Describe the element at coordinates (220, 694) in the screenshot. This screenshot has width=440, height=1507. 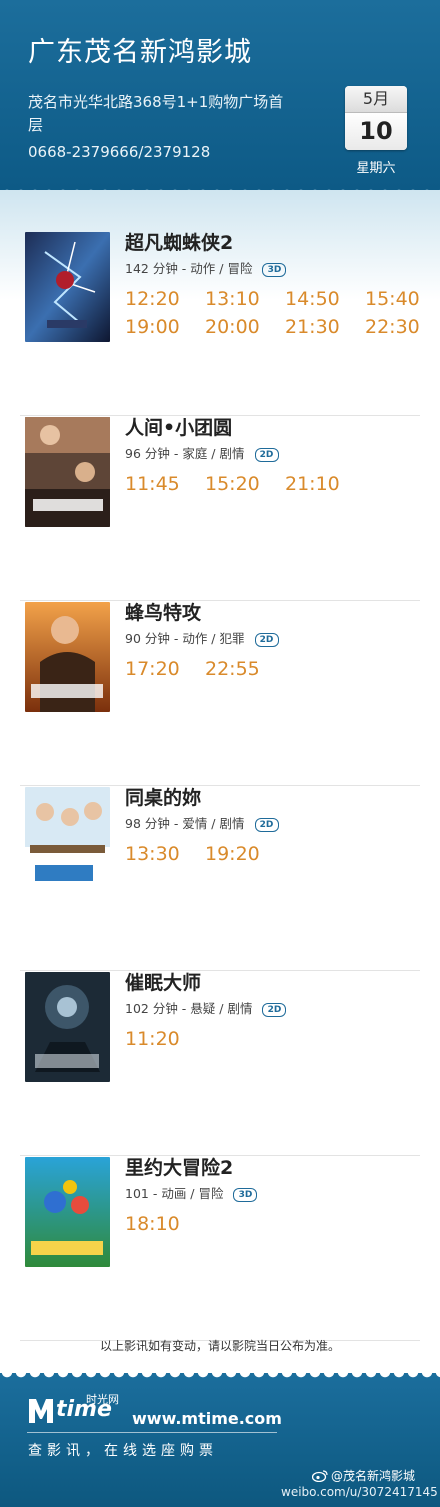
I see `movie-item: 蜂鸟特攻 90 分钟 - 动作 / 犯罪 2D 17:20 22:55` at that location.